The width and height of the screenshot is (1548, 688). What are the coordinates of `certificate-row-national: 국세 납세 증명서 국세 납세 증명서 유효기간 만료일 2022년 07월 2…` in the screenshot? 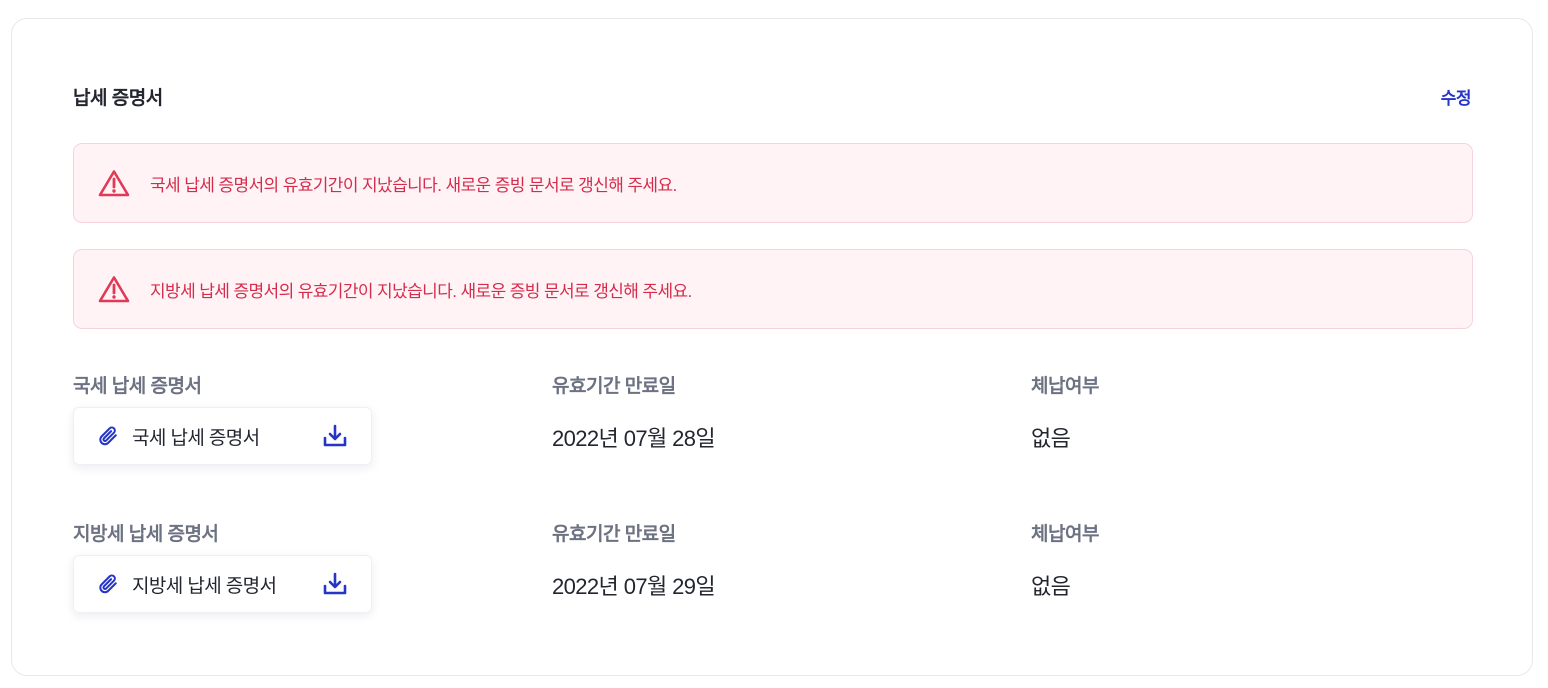 It's located at (773, 421).